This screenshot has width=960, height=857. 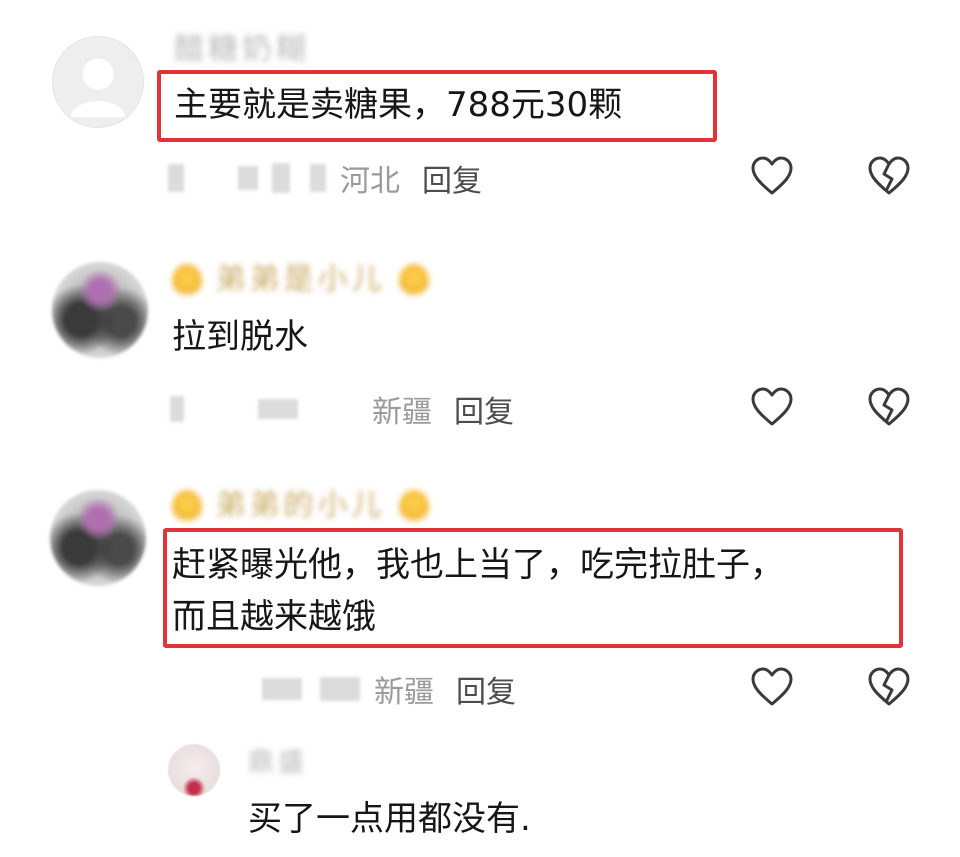 What do you see at coordinates (370, 181) in the screenshot?
I see `location-label: 河北` at bounding box center [370, 181].